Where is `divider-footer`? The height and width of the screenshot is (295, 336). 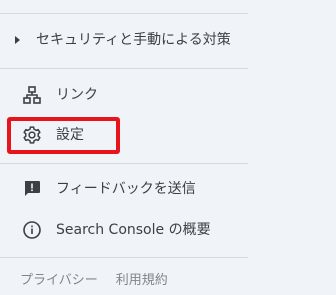
divider-footer is located at coordinates (124, 257).